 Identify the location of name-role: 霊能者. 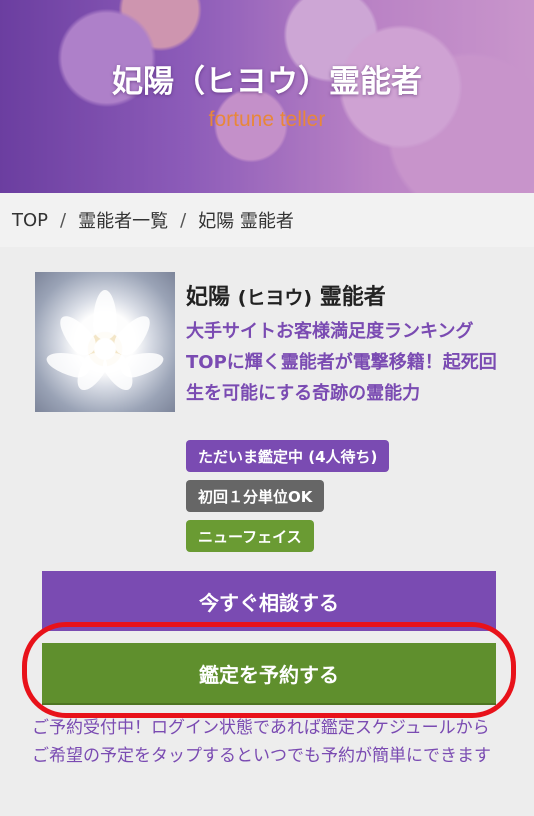
(352, 297).